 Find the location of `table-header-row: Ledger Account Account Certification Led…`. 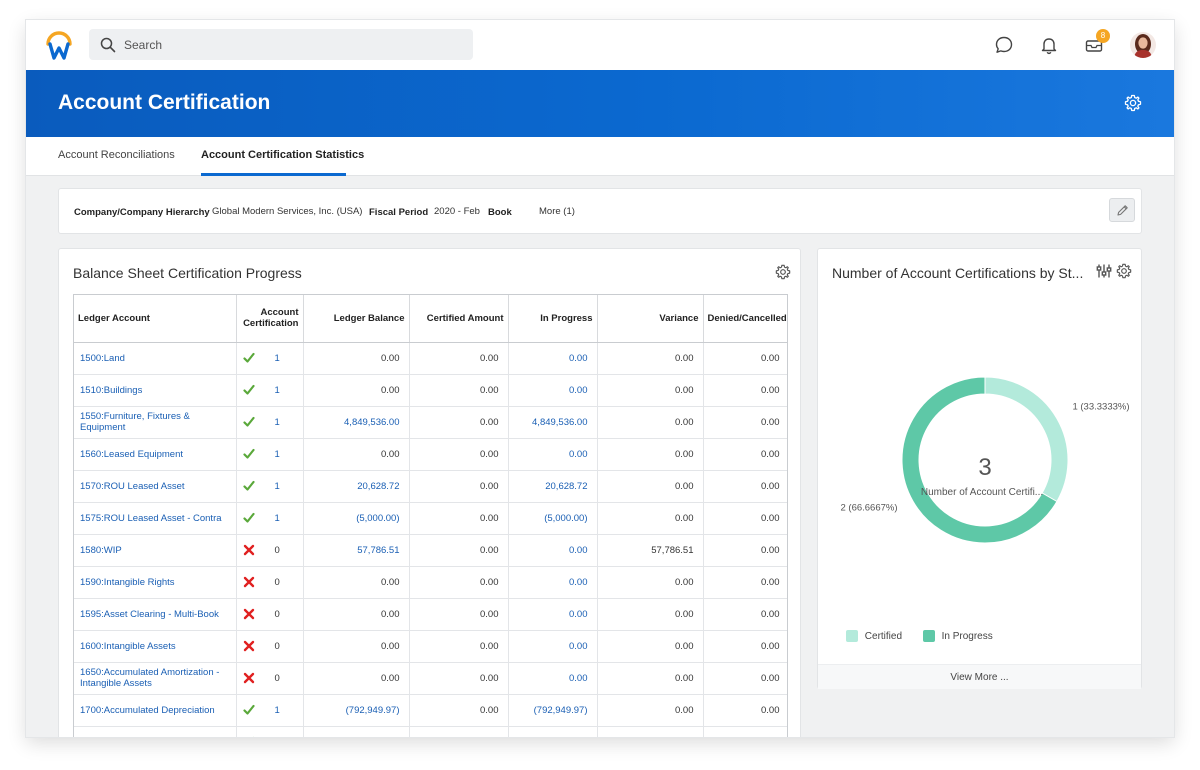

table-header-row: Ledger Account Account Certification Led… is located at coordinates (430, 319).